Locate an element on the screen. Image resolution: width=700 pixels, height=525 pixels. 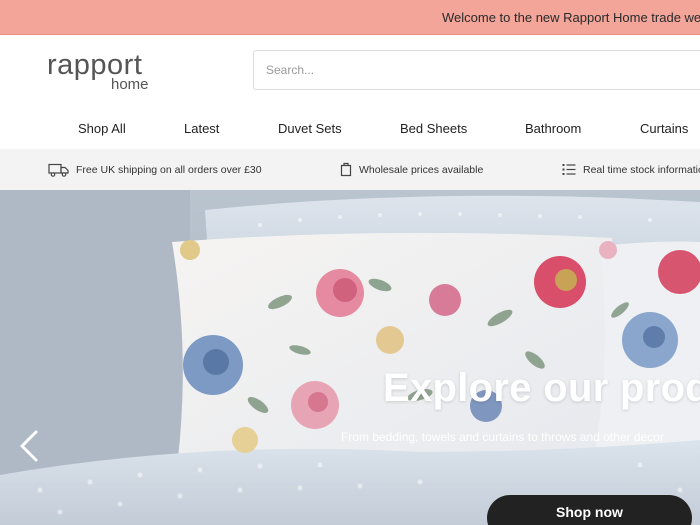
feature-stock: Real time stock information is located at coordinates (631, 169).